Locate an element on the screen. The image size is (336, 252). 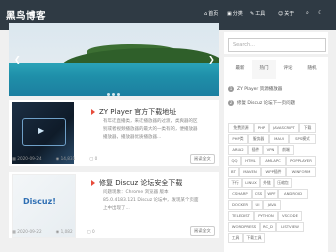
tag: 免费资源 is located at coordinates (241, 128).